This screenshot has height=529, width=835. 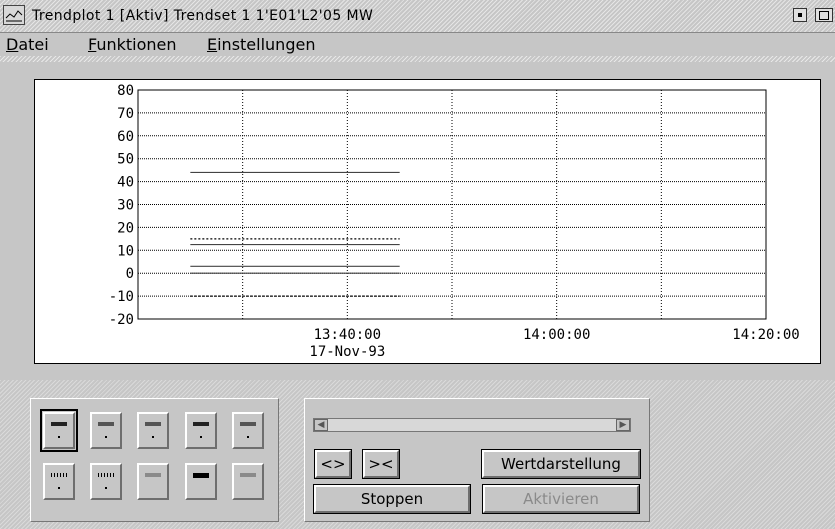 I want to click on menu-einstellungen-accel: E, so click(x=212, y=44).